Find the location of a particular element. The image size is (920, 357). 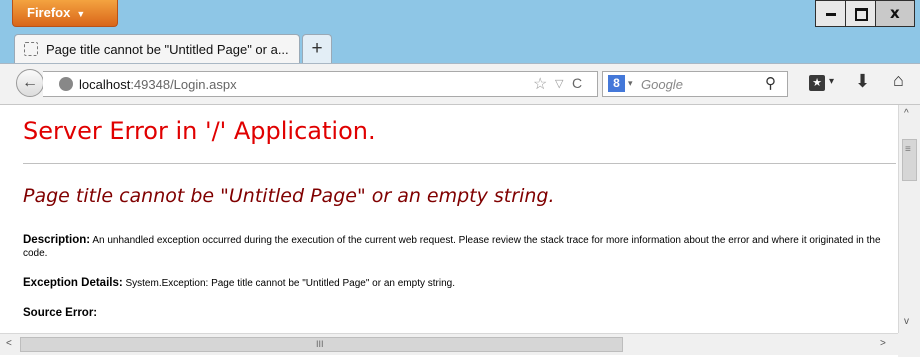

page-title: Server Error in '/' Application. is located at coordinates (199, 131).